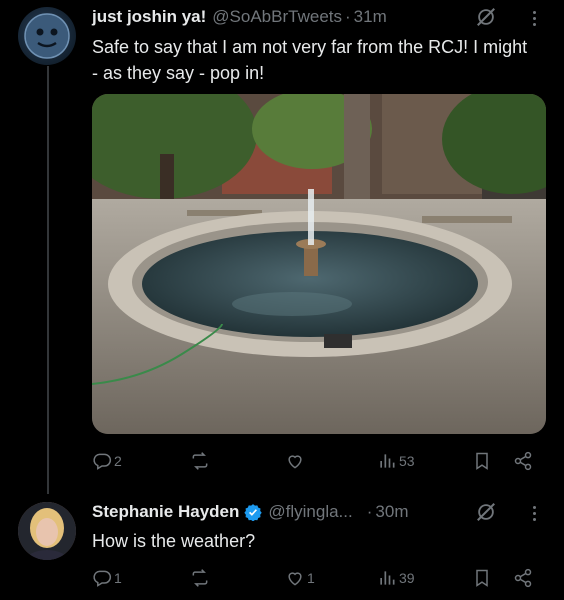  I want to click on like-button, so click(296, 461).